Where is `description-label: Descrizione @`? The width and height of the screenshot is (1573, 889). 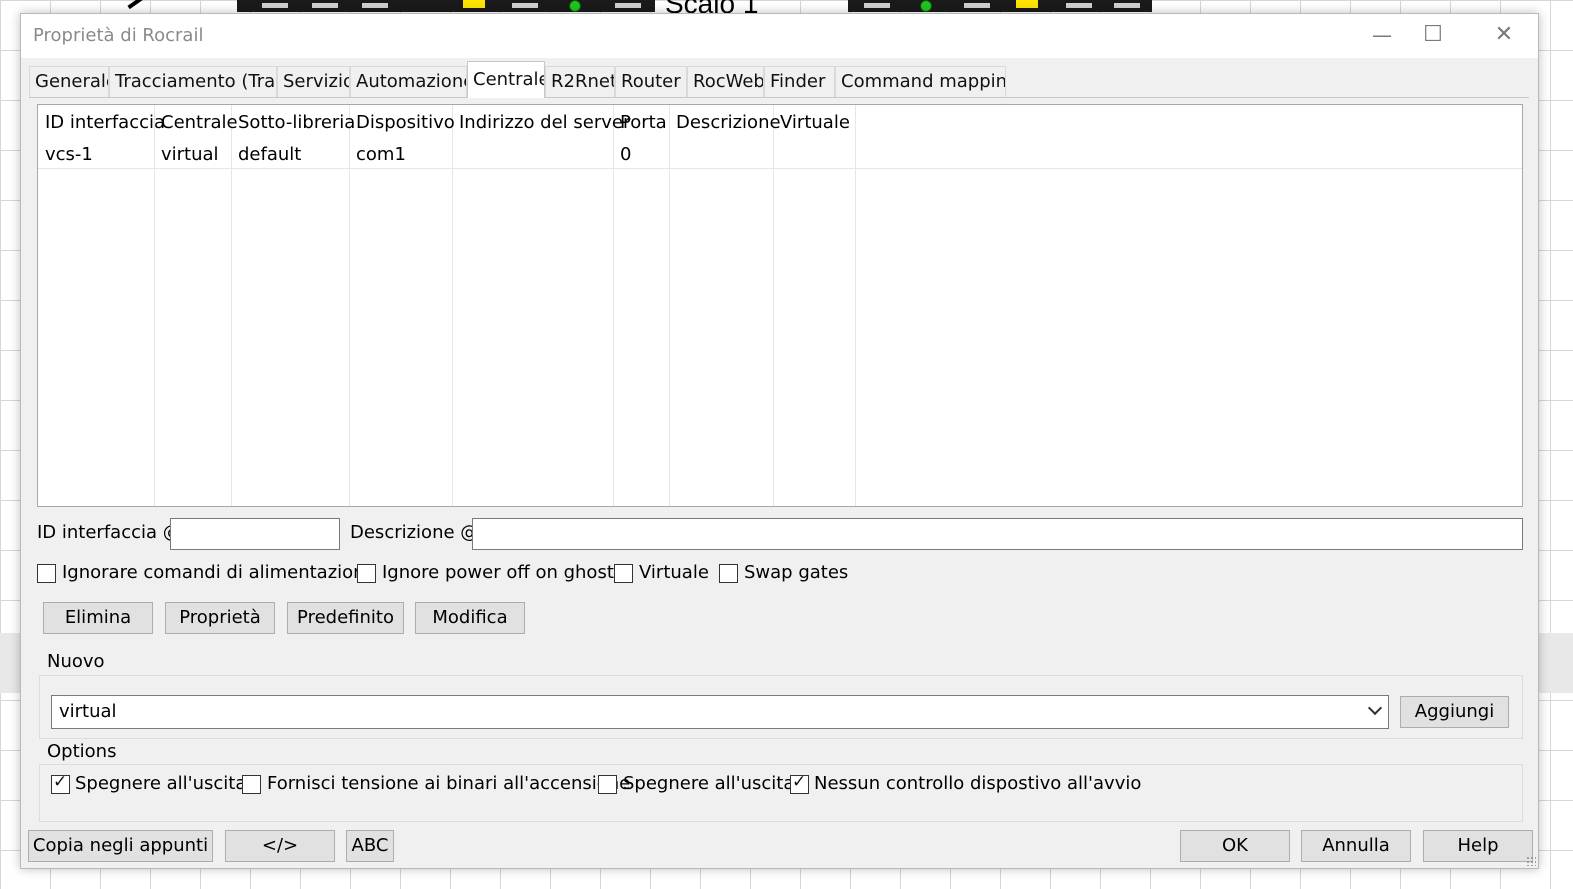
description-label: Descrizione @ is located at coordinates (414, 532).